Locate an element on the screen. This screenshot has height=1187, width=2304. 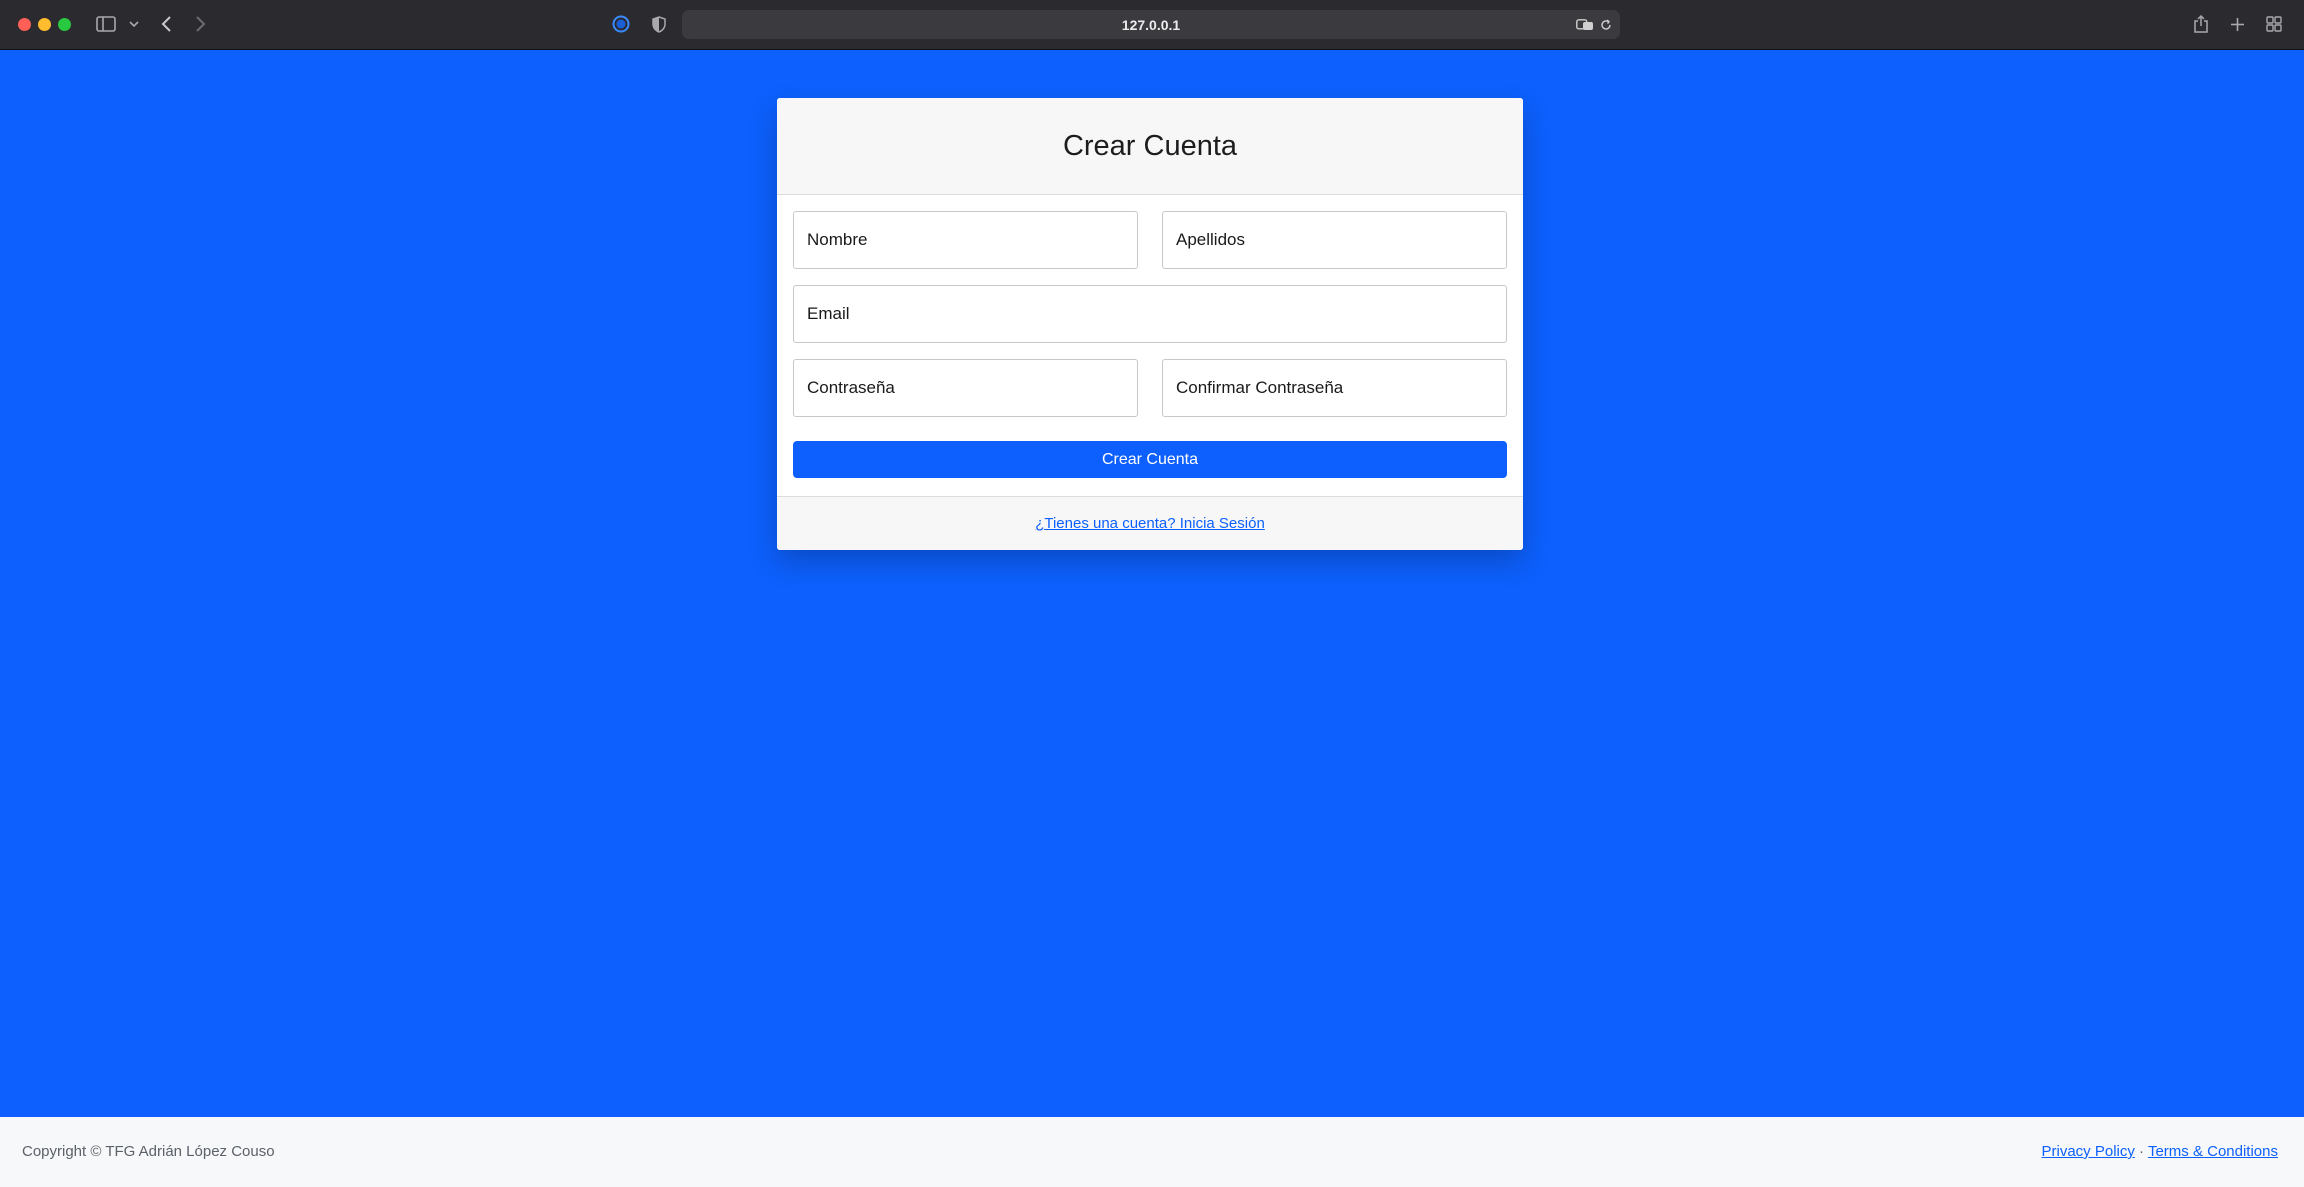
translate-icon is located at coordinates (1585, 25).